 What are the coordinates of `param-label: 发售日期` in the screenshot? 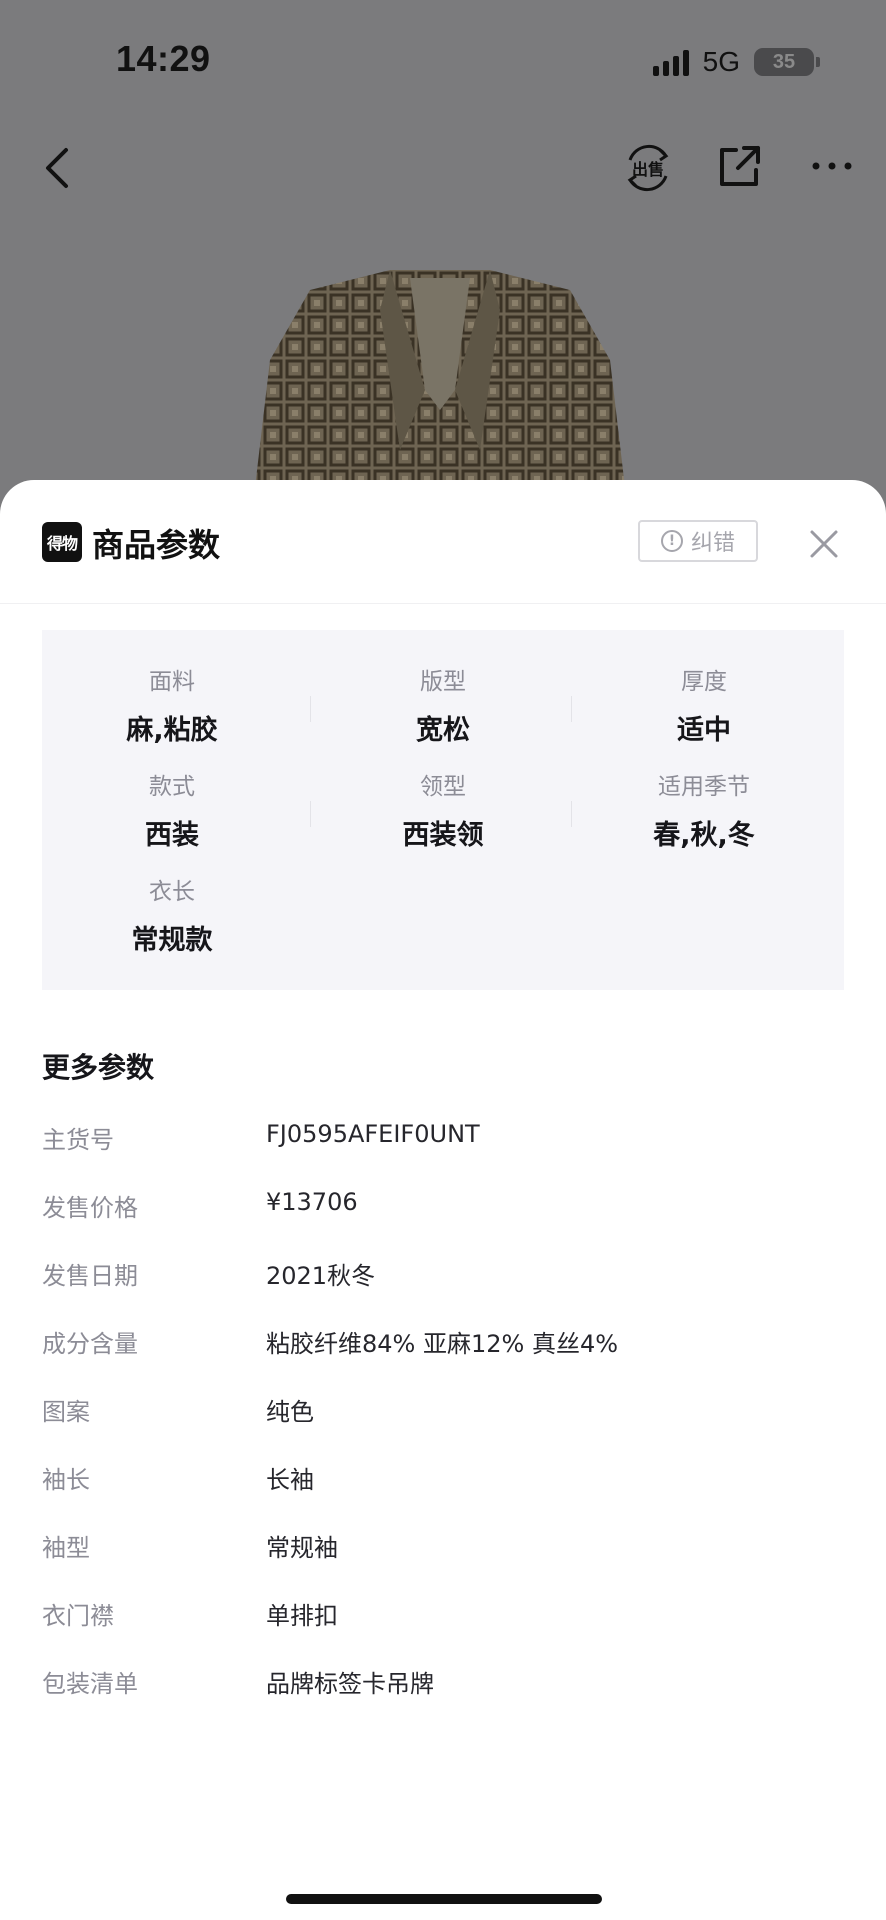 It's located at (90, 1276).